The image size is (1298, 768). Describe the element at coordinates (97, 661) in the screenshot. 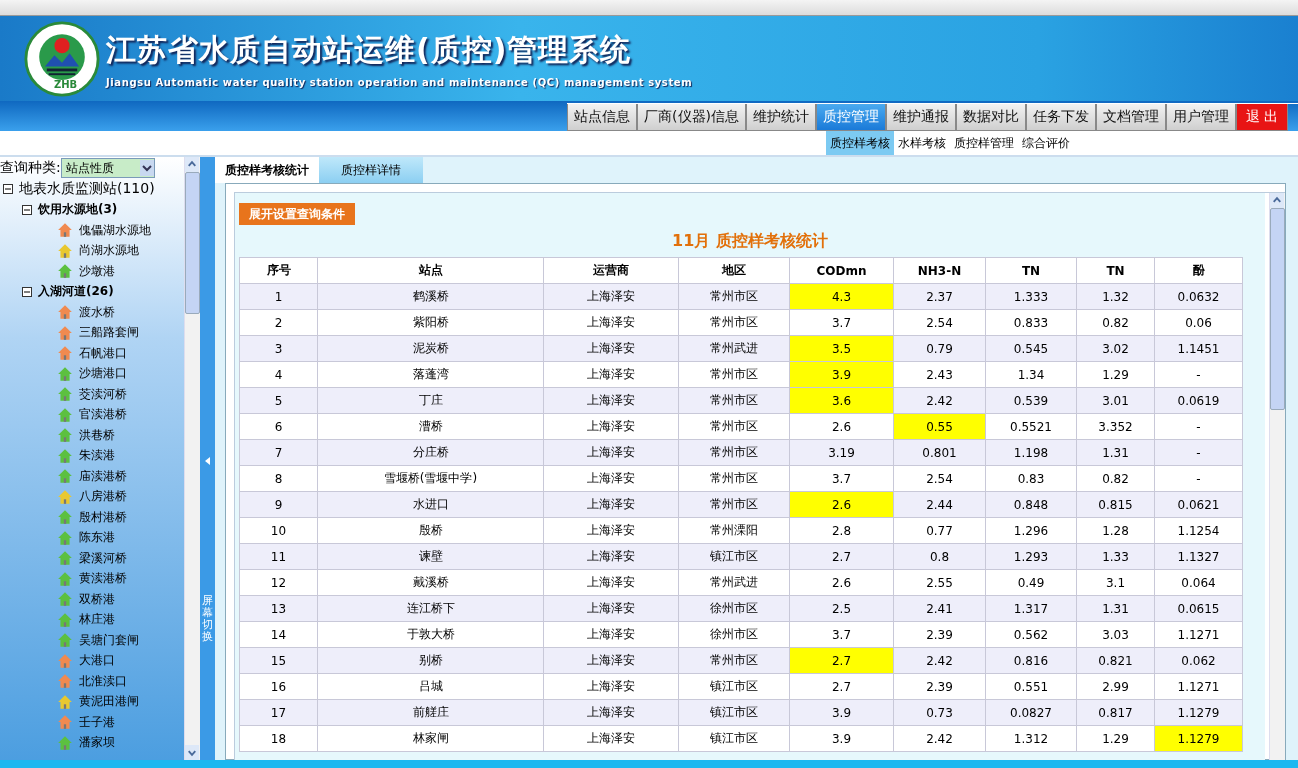

I see `tree-leaf: 大港口` at that location.